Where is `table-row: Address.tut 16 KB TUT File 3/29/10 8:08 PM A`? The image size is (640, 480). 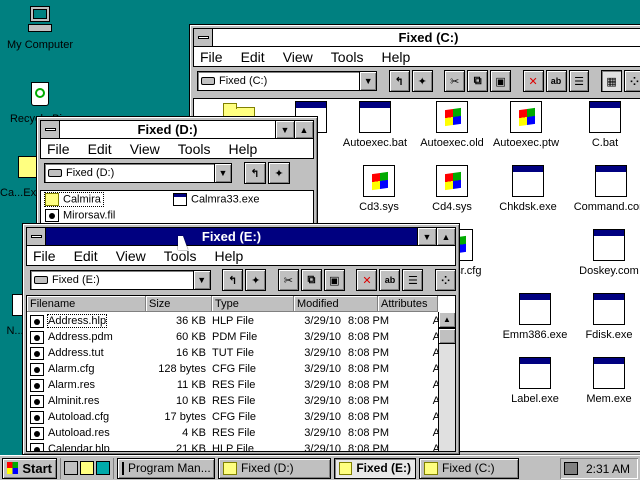
table-row: Address.tut 16 KB TUT File 3/29/10 8:08 PM A is located at coordinates (235, 353).